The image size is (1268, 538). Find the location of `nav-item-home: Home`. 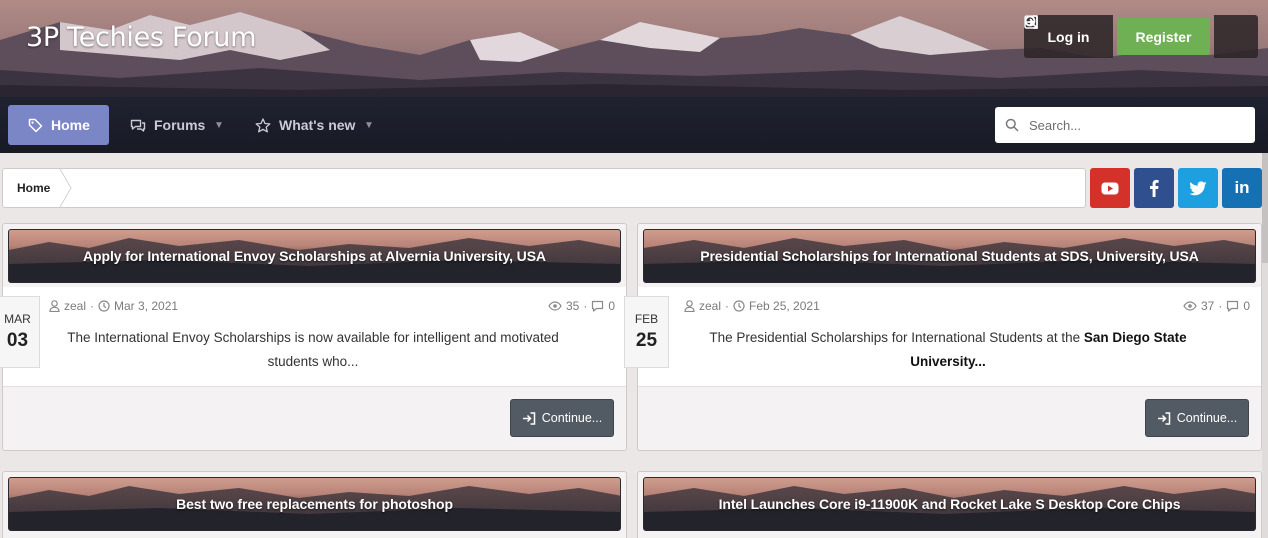

nav-item-home: Home is located at coordinates (58, 125).